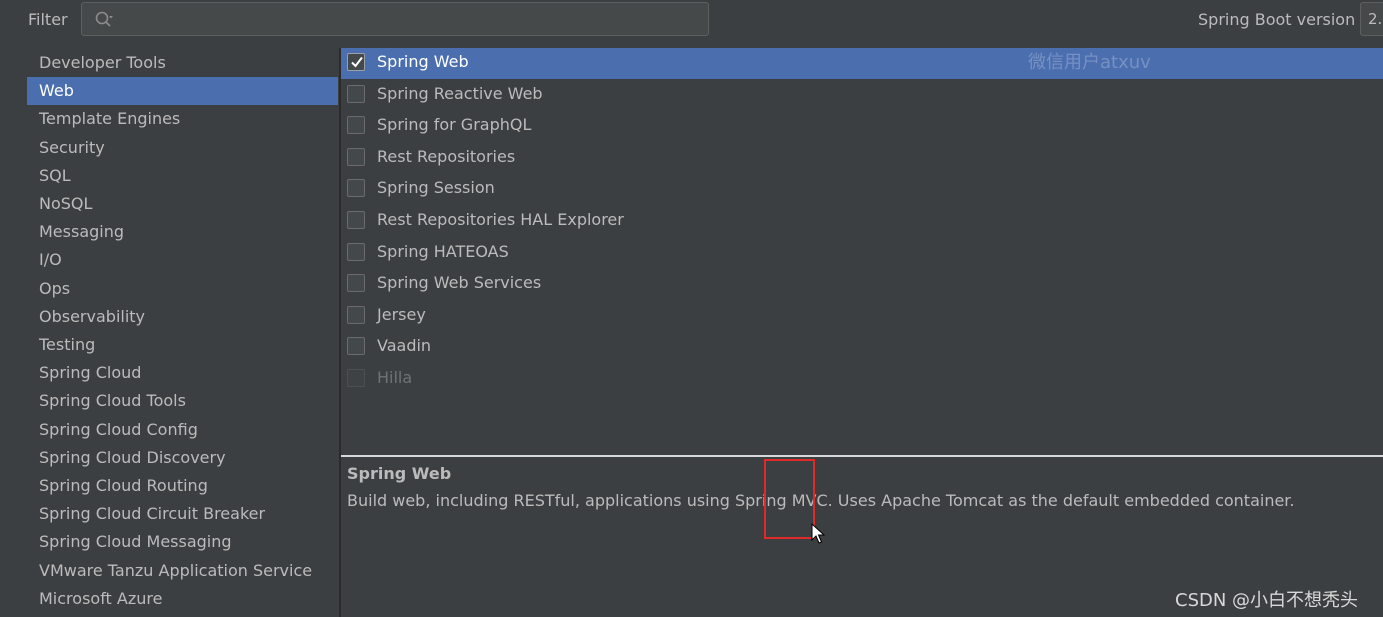 This screenshot has width=1383, height=617. I want to click on dependency-label: Spring Reactive Web, so click(460, 93).